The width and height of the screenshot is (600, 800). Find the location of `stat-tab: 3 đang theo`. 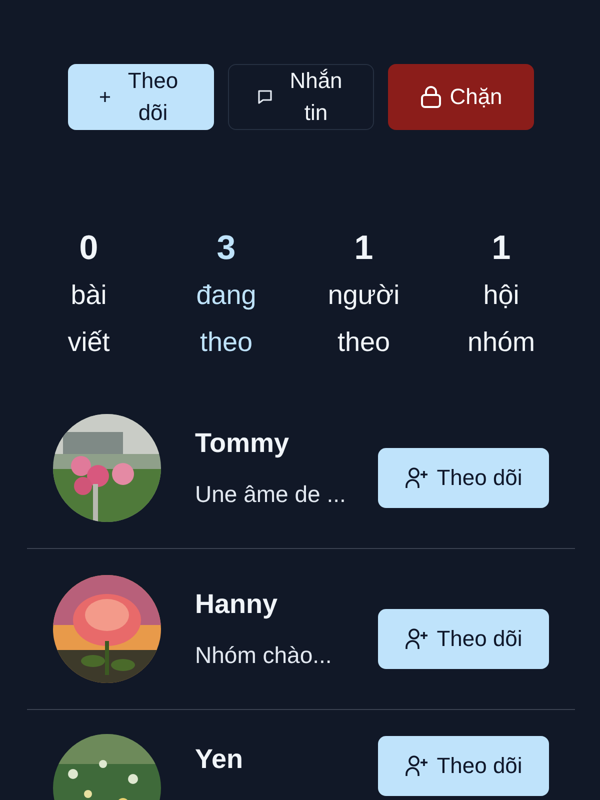

stat-tab: 3 đang theo is located at coordinates (226, 297).